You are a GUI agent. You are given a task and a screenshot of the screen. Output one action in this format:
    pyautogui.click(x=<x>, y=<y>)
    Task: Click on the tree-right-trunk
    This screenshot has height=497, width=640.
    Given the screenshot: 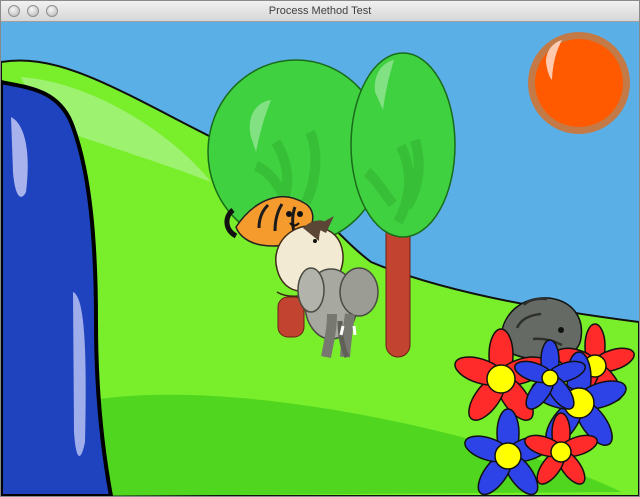 What is the action you would take?
    pyautogui.click(x=398, y=287)
    